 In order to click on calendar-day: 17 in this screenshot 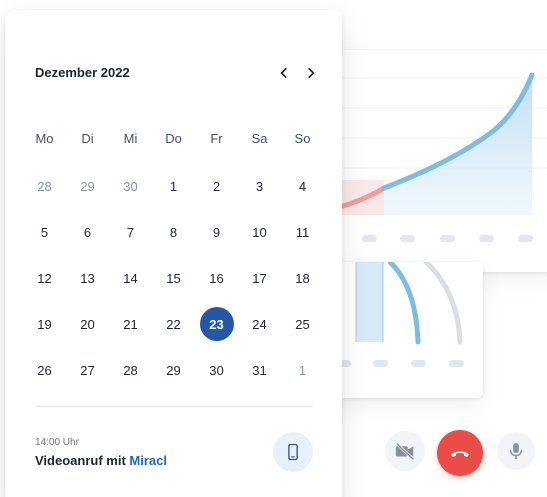, I will do `click(259, 278)`.